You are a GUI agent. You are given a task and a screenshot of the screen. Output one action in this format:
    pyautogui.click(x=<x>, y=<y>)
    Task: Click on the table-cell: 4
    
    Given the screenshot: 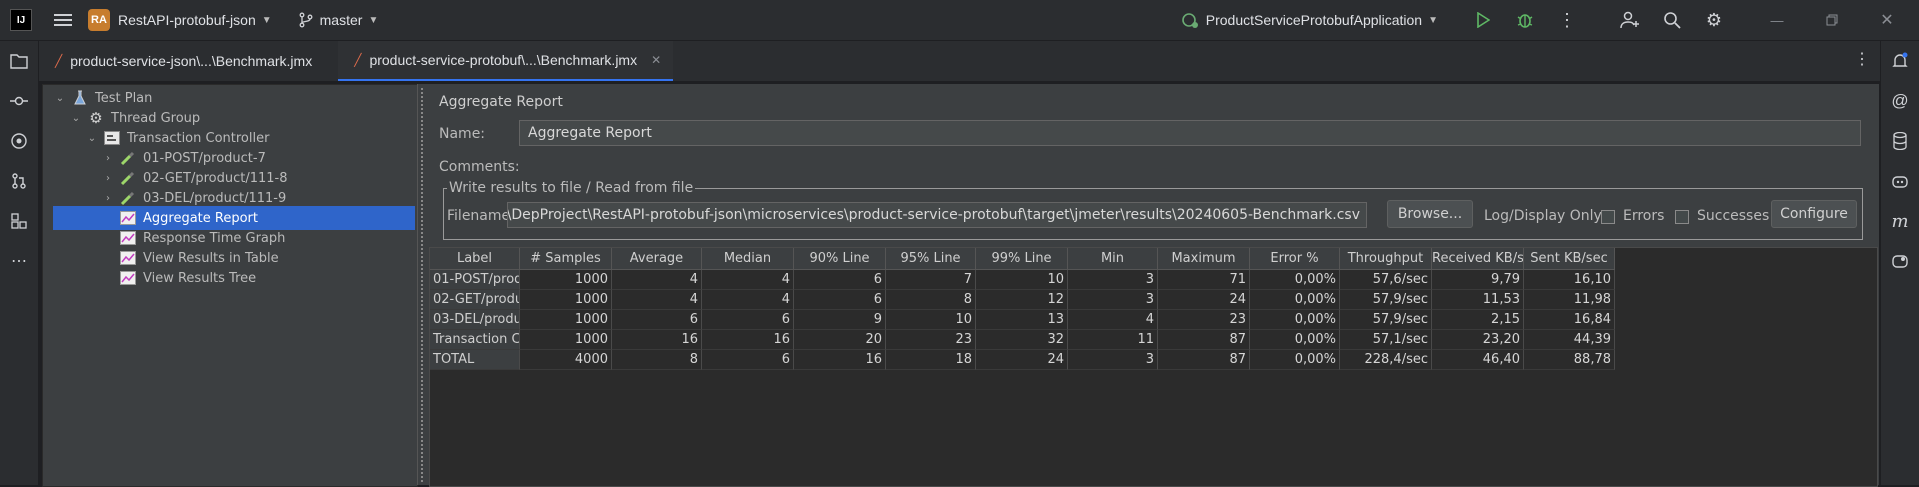 What is the action you would take?
    pyautogui.click(x=657, y=300)
    